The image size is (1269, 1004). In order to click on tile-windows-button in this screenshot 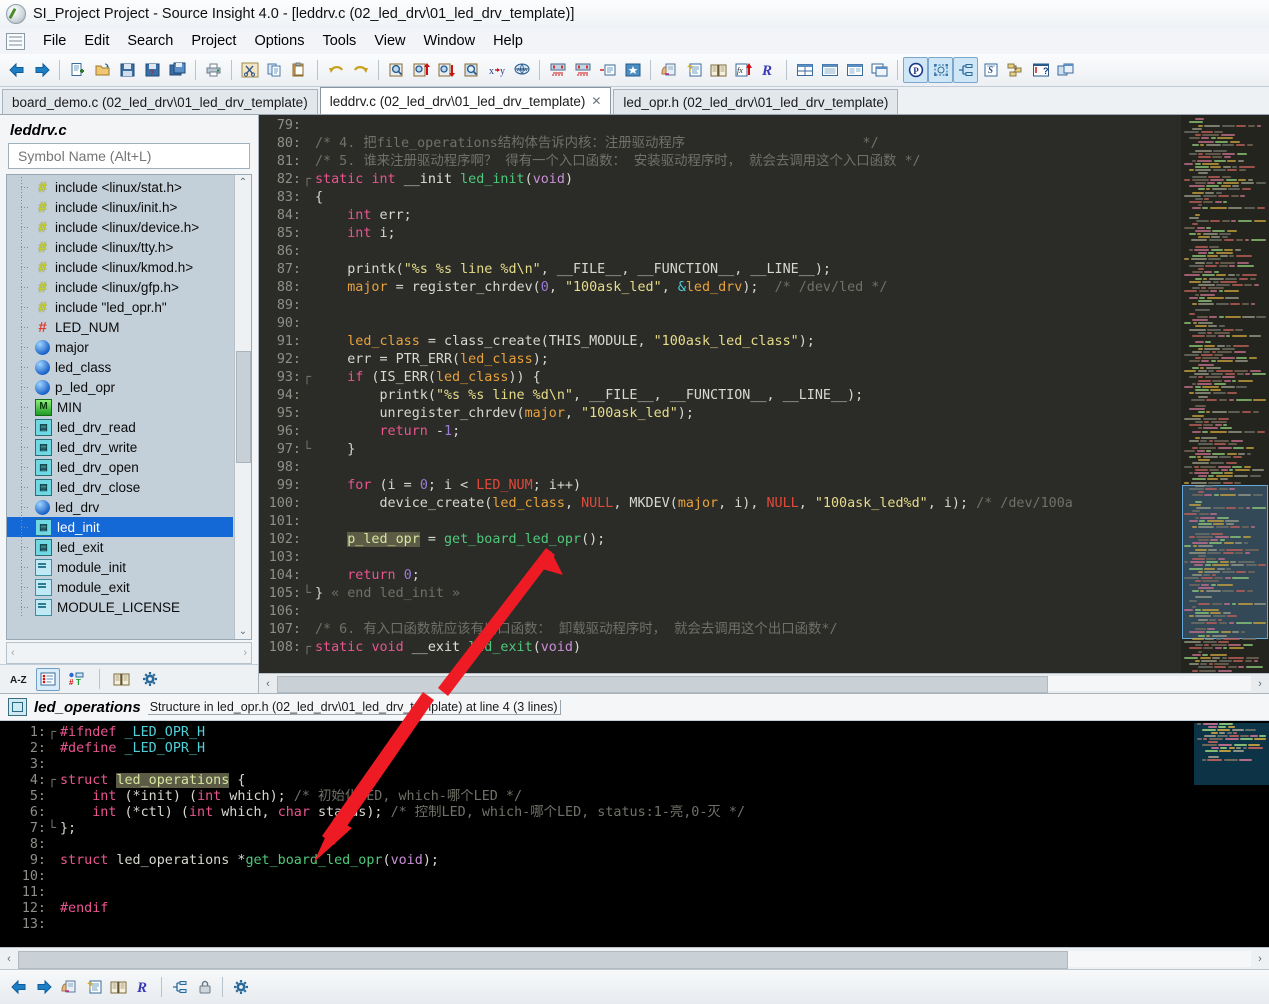, I will do `click(804, 70)`.